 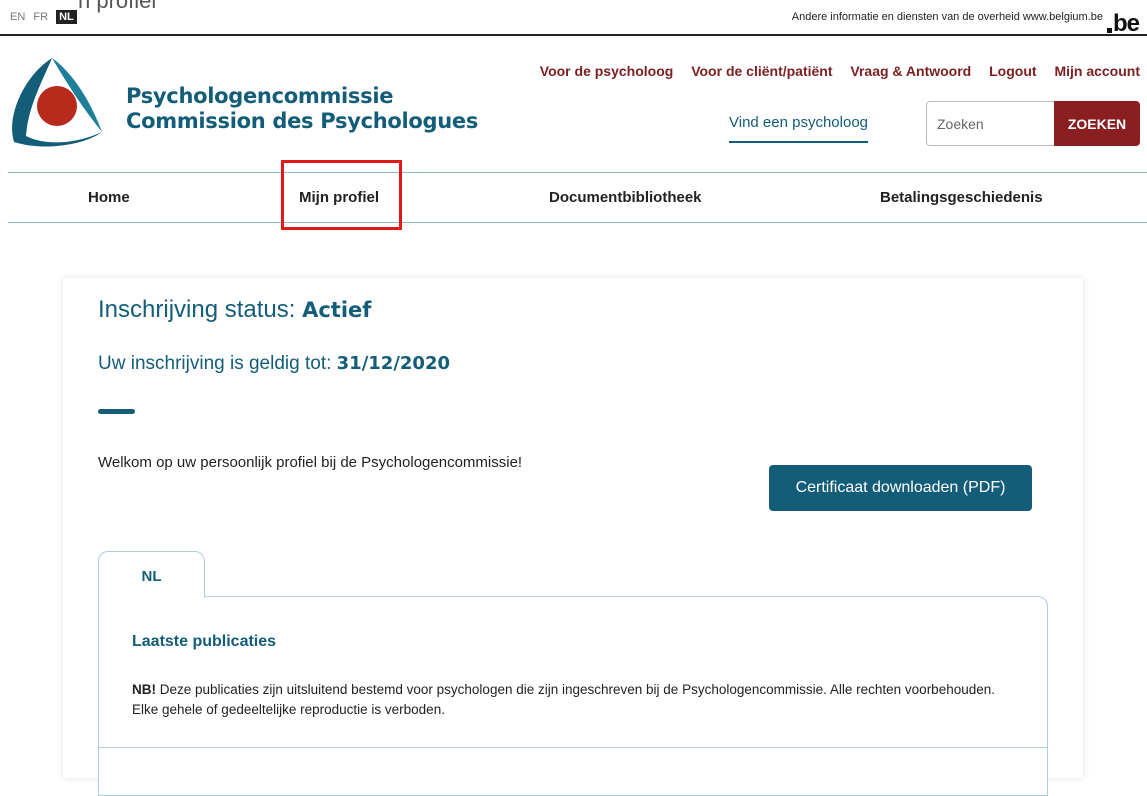 What do you see at coordinates (109, 197) in the screenshot?
I see `nav-home: Home` at bounding box center [109, 197].